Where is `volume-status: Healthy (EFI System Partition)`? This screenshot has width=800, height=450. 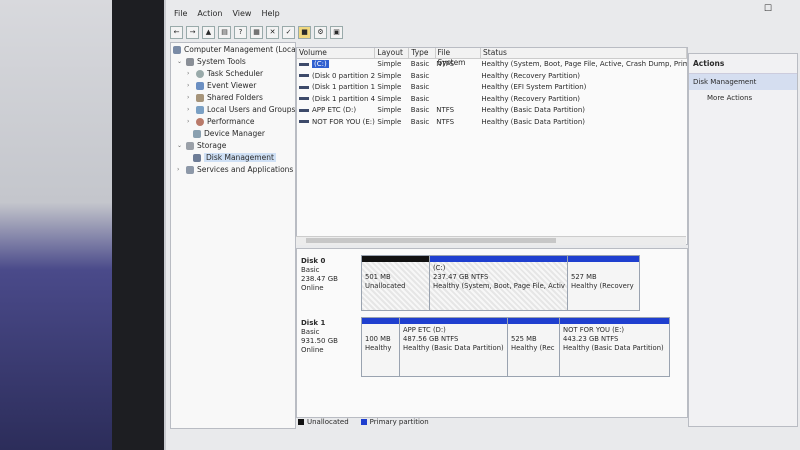 volume-status: Healthy (EFI System Partition) is located at coordinates (534, 87).